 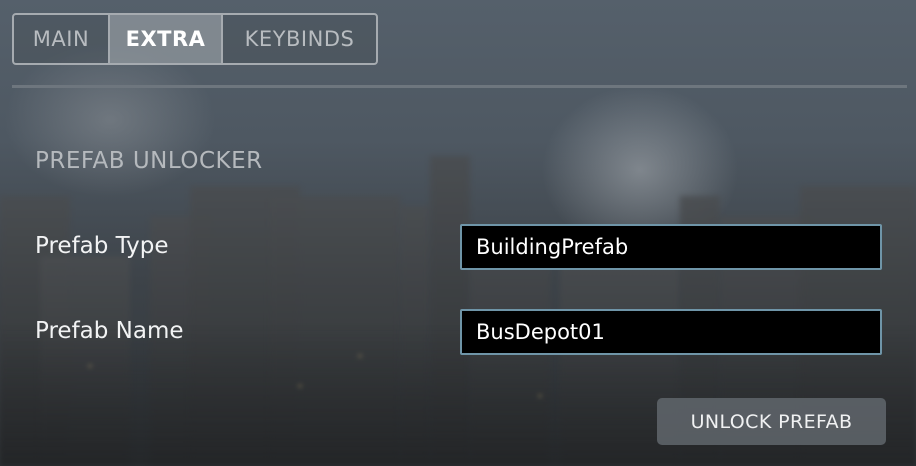 What do you see at coordinates (671, 247) in the screenshot?
I see `prefab-type-input` at bounding box center [671, 247].